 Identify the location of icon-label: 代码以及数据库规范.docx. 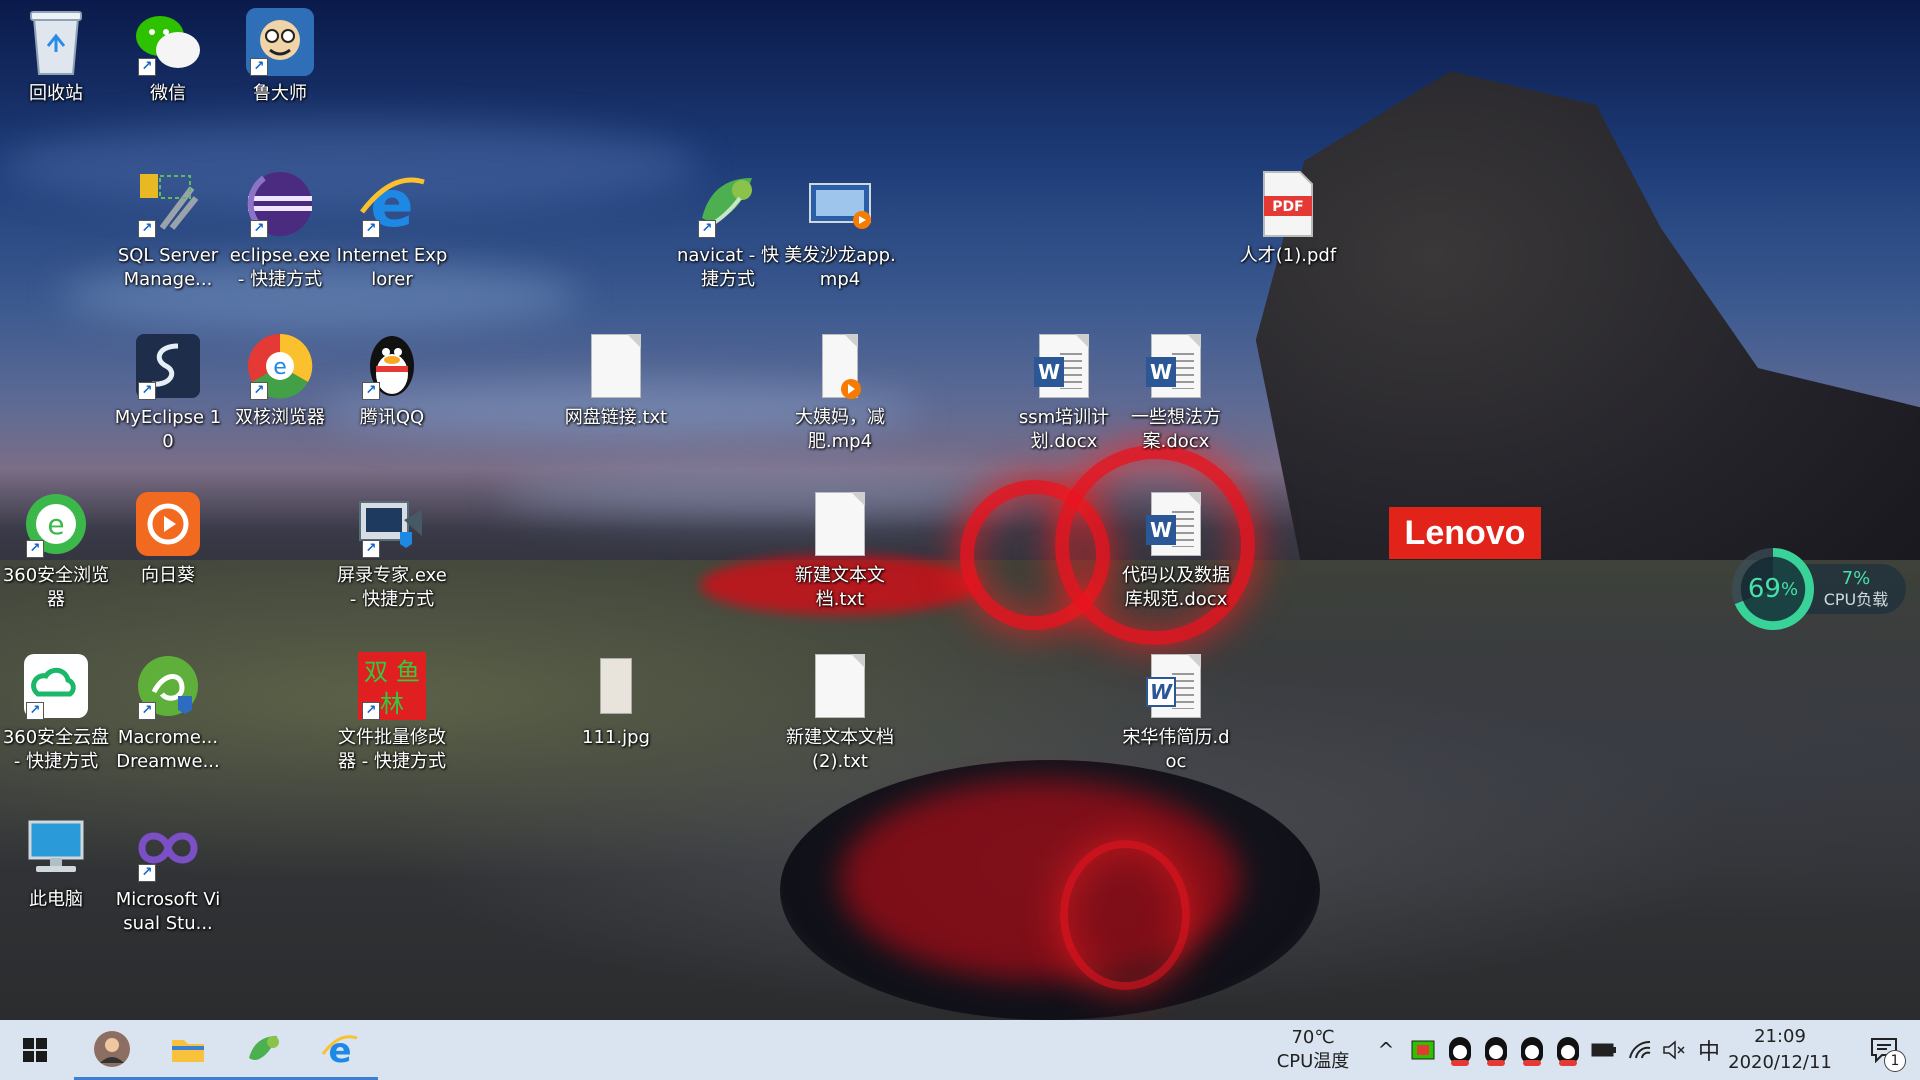
(1176, 587).